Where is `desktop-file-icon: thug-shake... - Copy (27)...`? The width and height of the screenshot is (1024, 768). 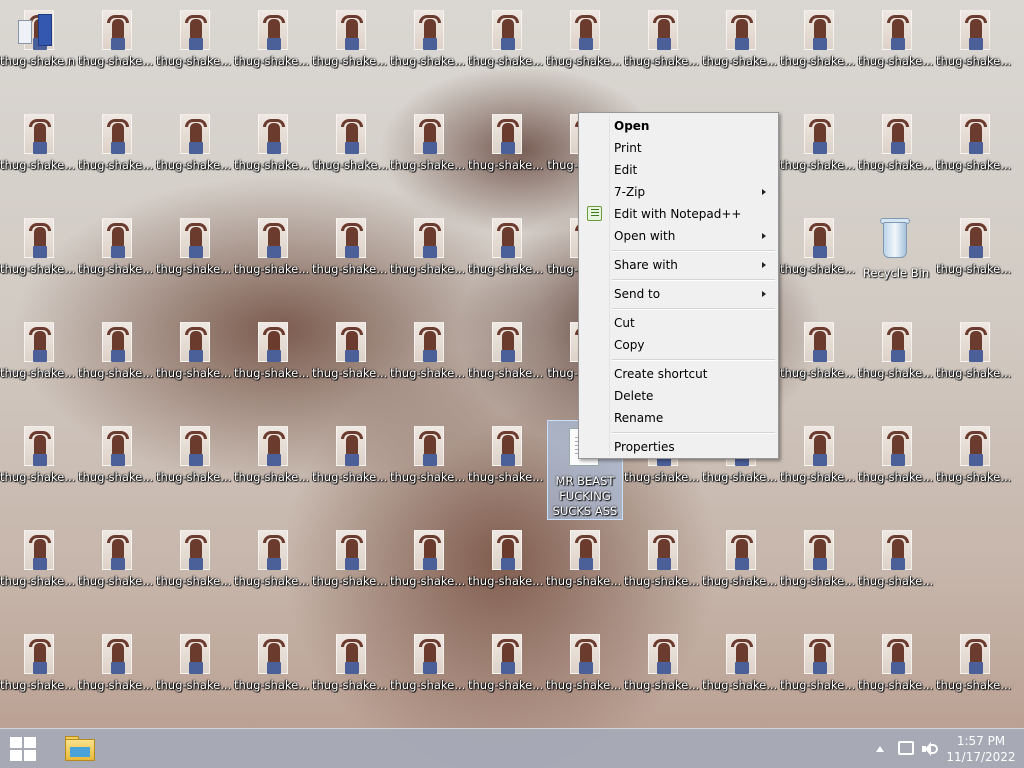 desktop-file-icon: thug-shake... - Copy (27)... is located at coordinates (351, 674).